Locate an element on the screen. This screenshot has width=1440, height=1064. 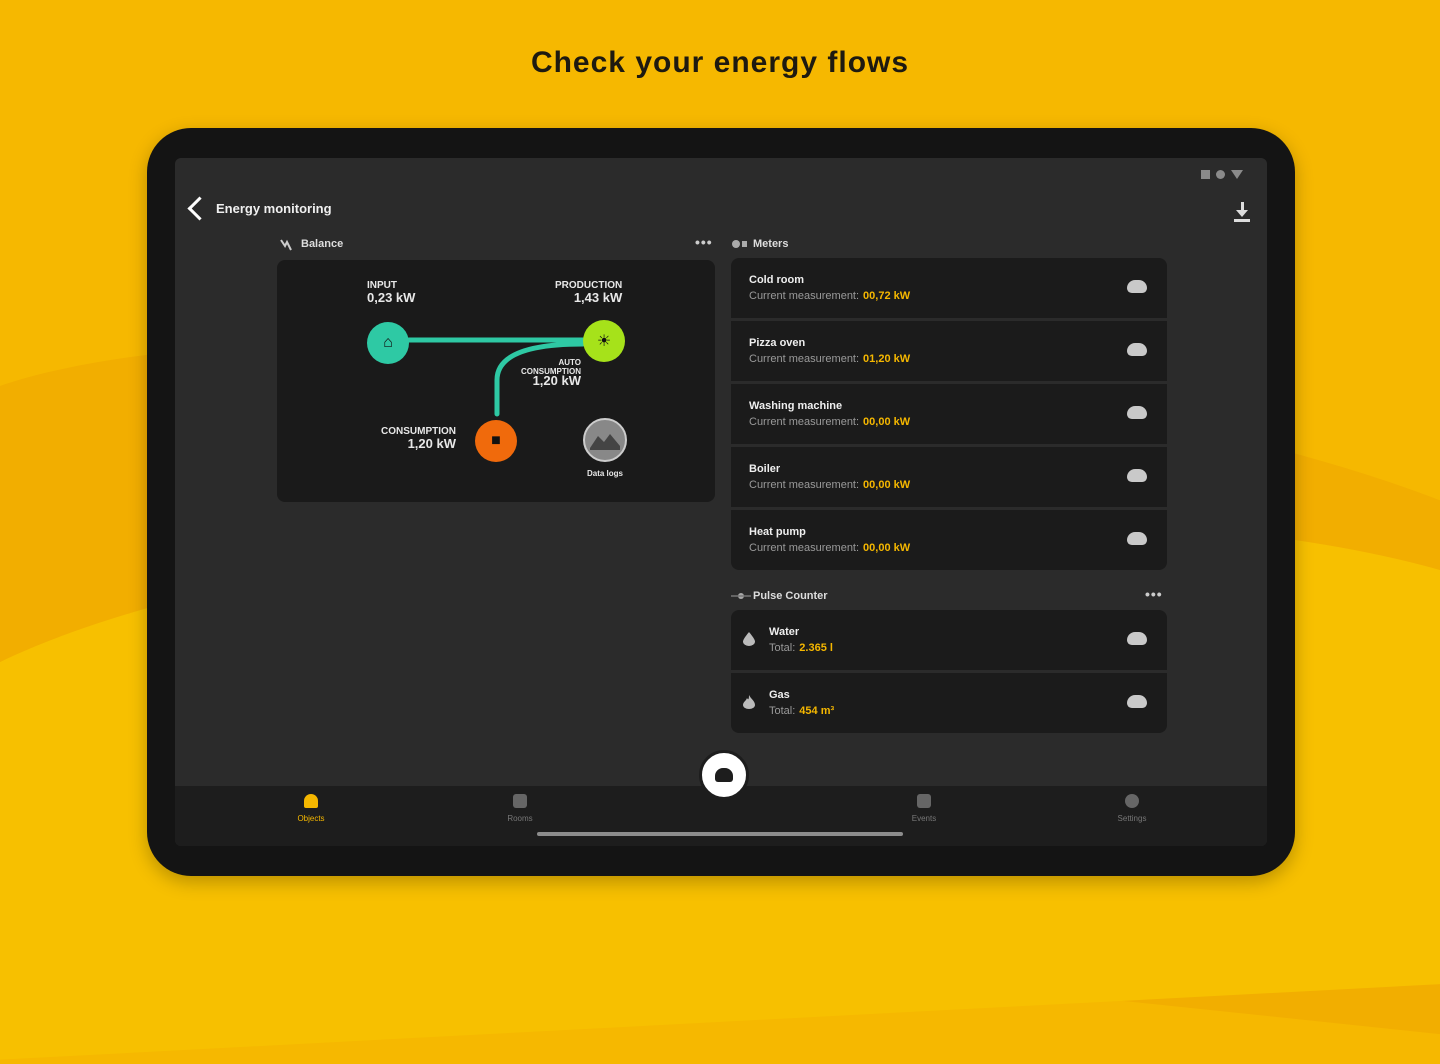
status-bar is located at coordinates (1222, 174).